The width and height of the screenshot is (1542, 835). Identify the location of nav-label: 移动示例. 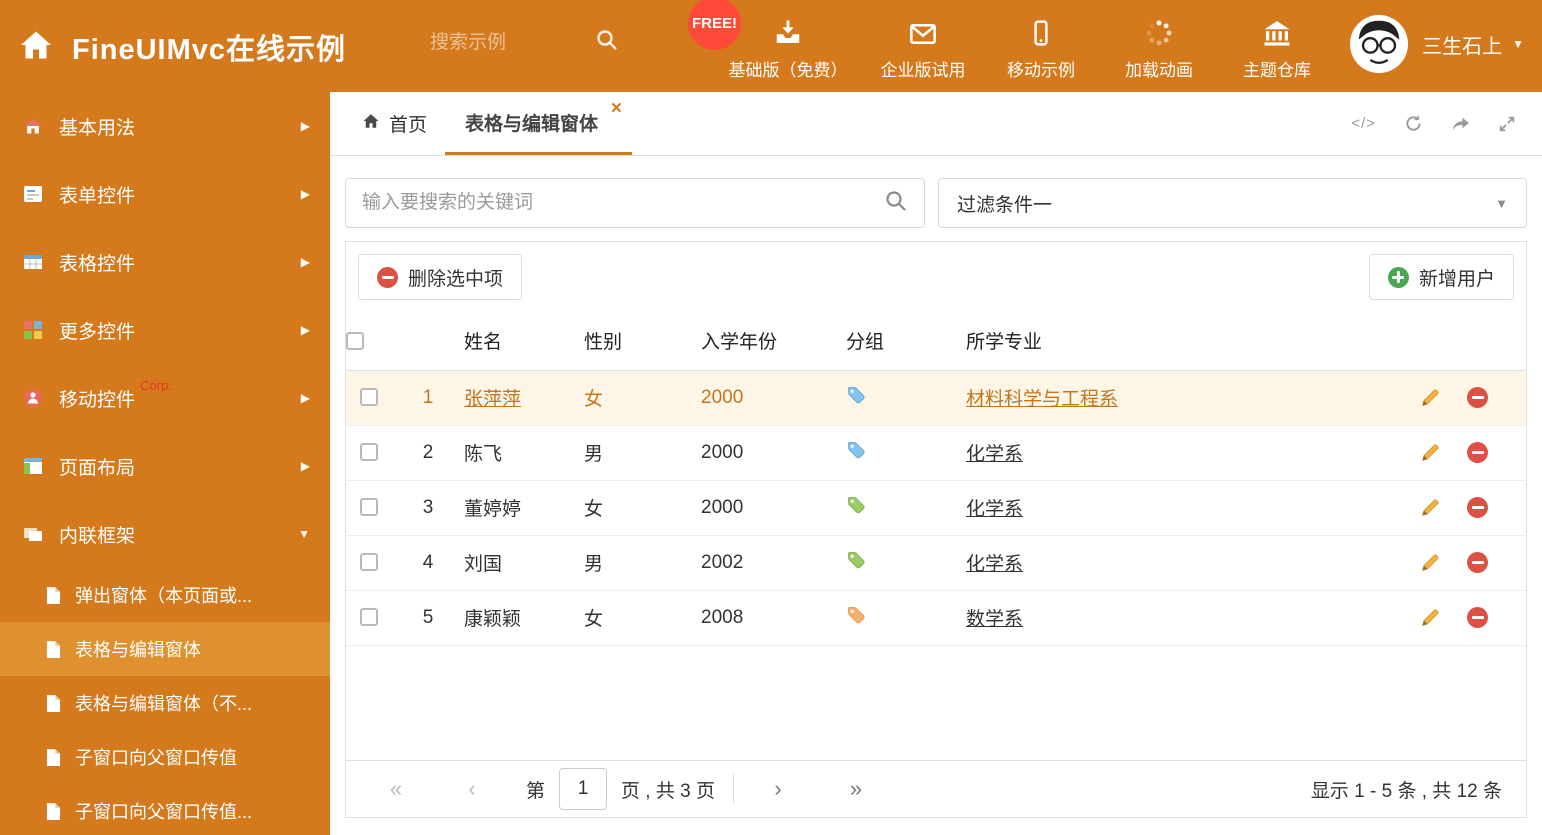
(1041, 70).